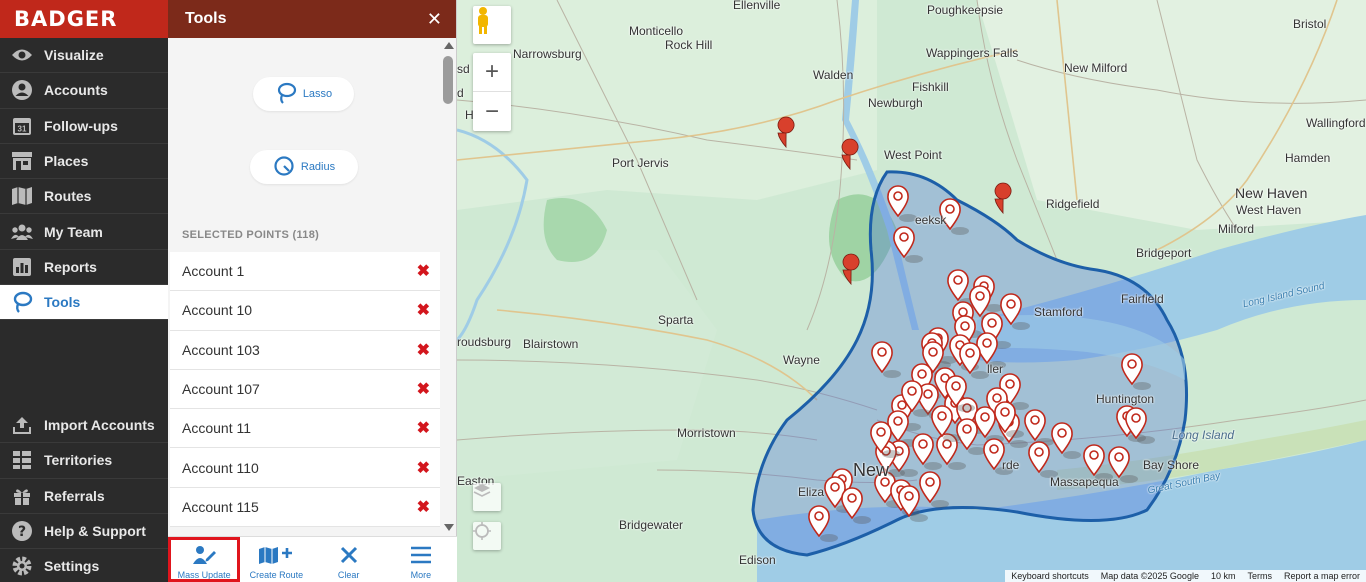 The width and height of the screenshot is (1366, 582). What do you see at coordinates (871, 470) in the screenshot?
I see `map-label-new-york: New` at bounding box center [871, 470].